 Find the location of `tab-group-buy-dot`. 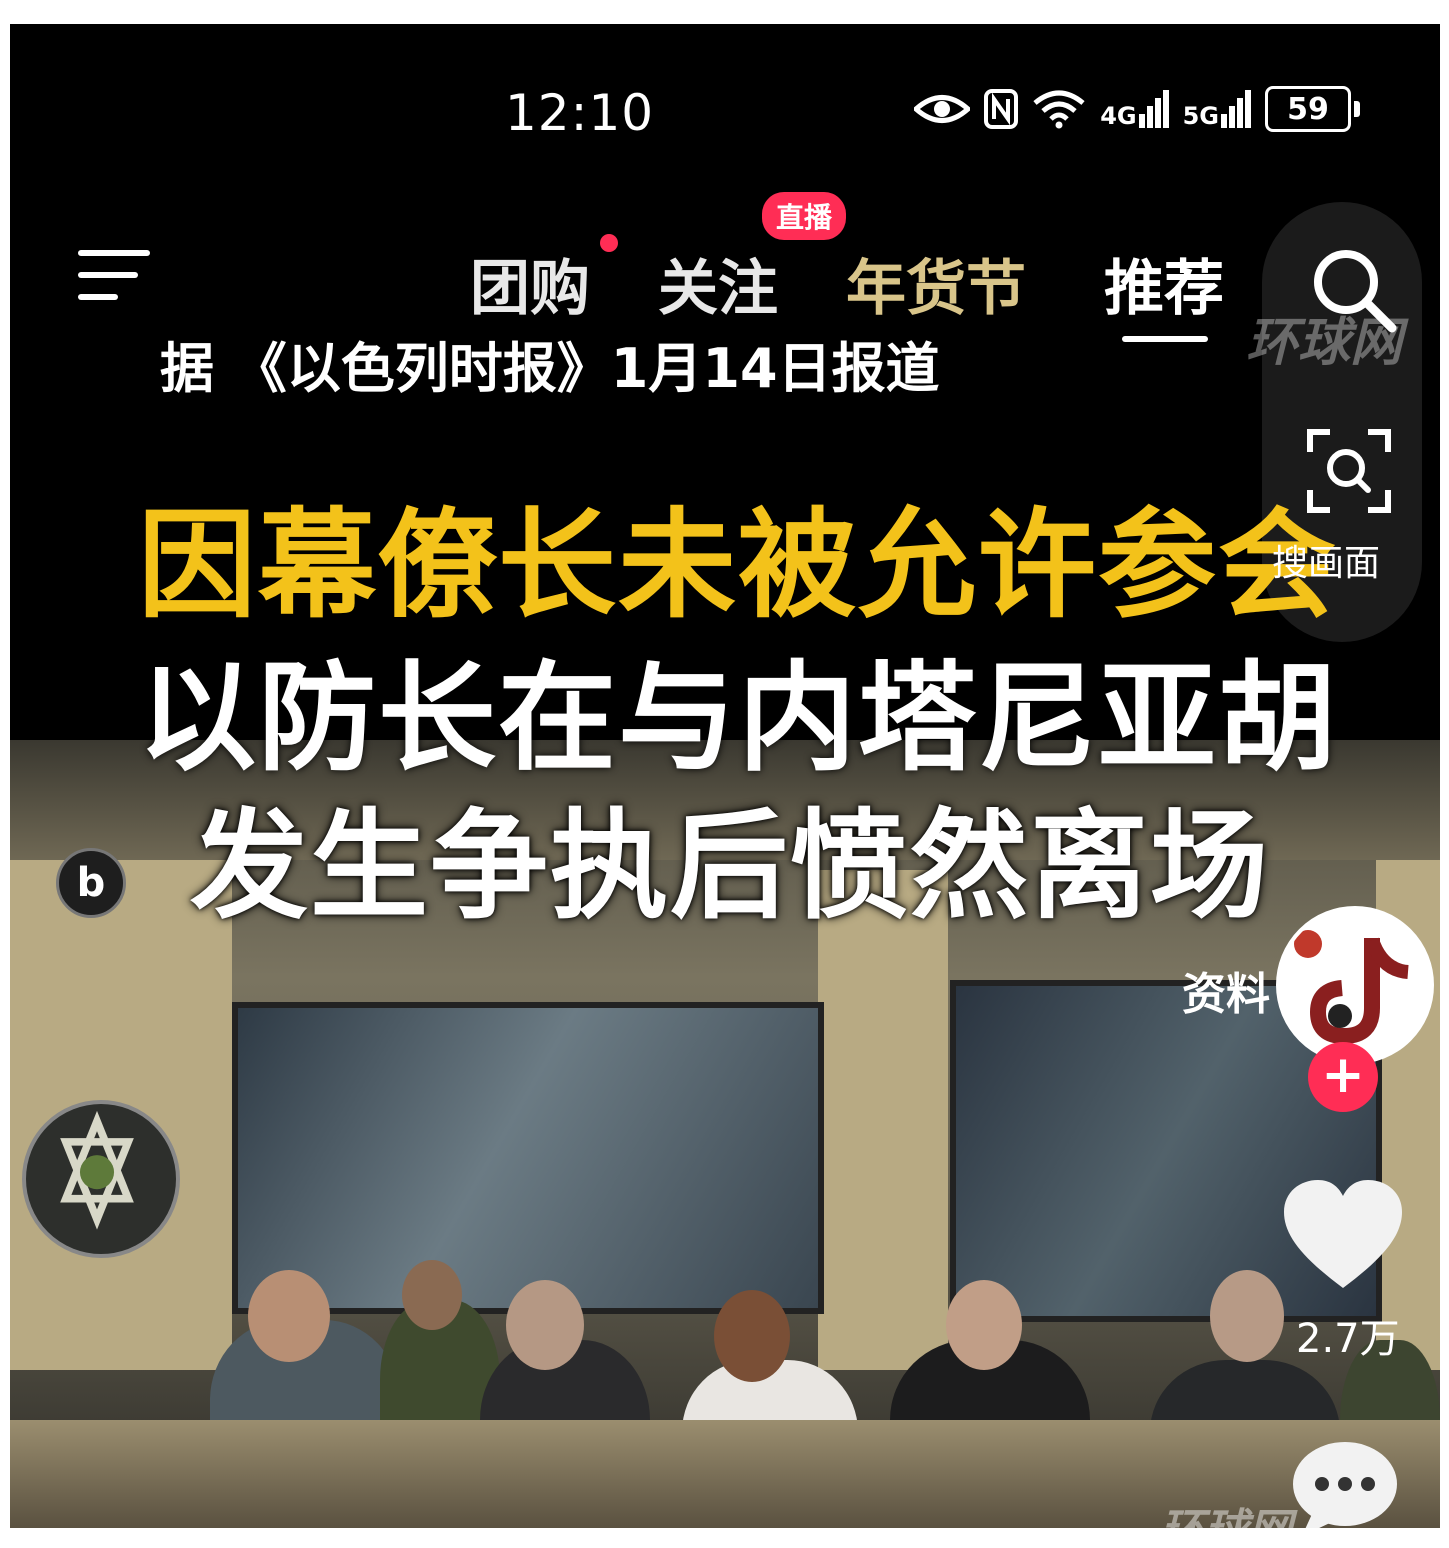

tab-group-buy-dot is located at coordinates (609, 243).